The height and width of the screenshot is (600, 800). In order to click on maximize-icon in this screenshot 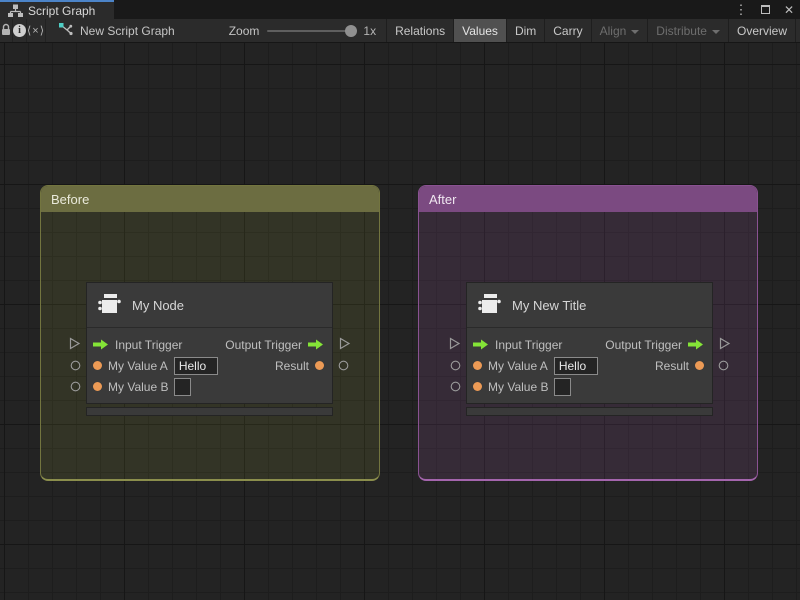, I will do `click(765, 10)`.